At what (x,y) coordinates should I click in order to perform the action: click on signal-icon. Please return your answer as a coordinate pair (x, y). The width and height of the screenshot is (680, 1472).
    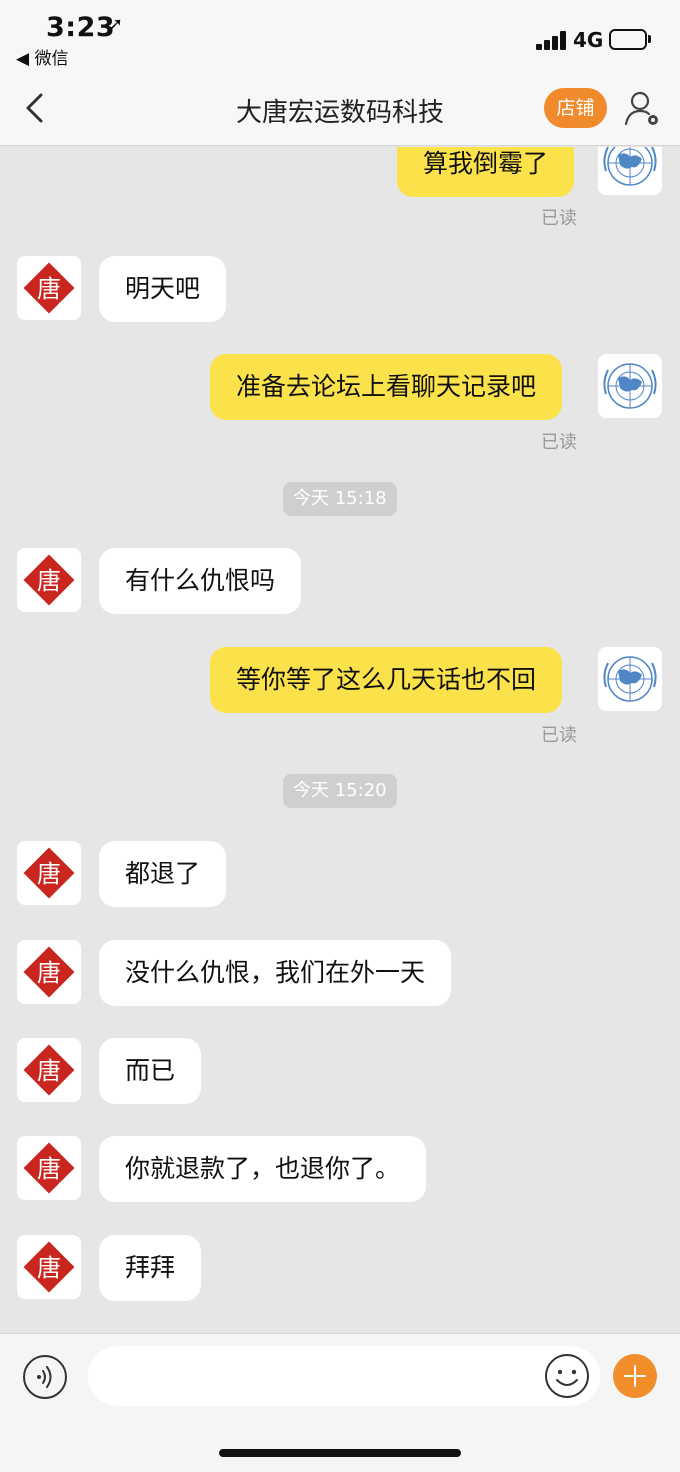
    Looking at the image, I should click on (552, 40).